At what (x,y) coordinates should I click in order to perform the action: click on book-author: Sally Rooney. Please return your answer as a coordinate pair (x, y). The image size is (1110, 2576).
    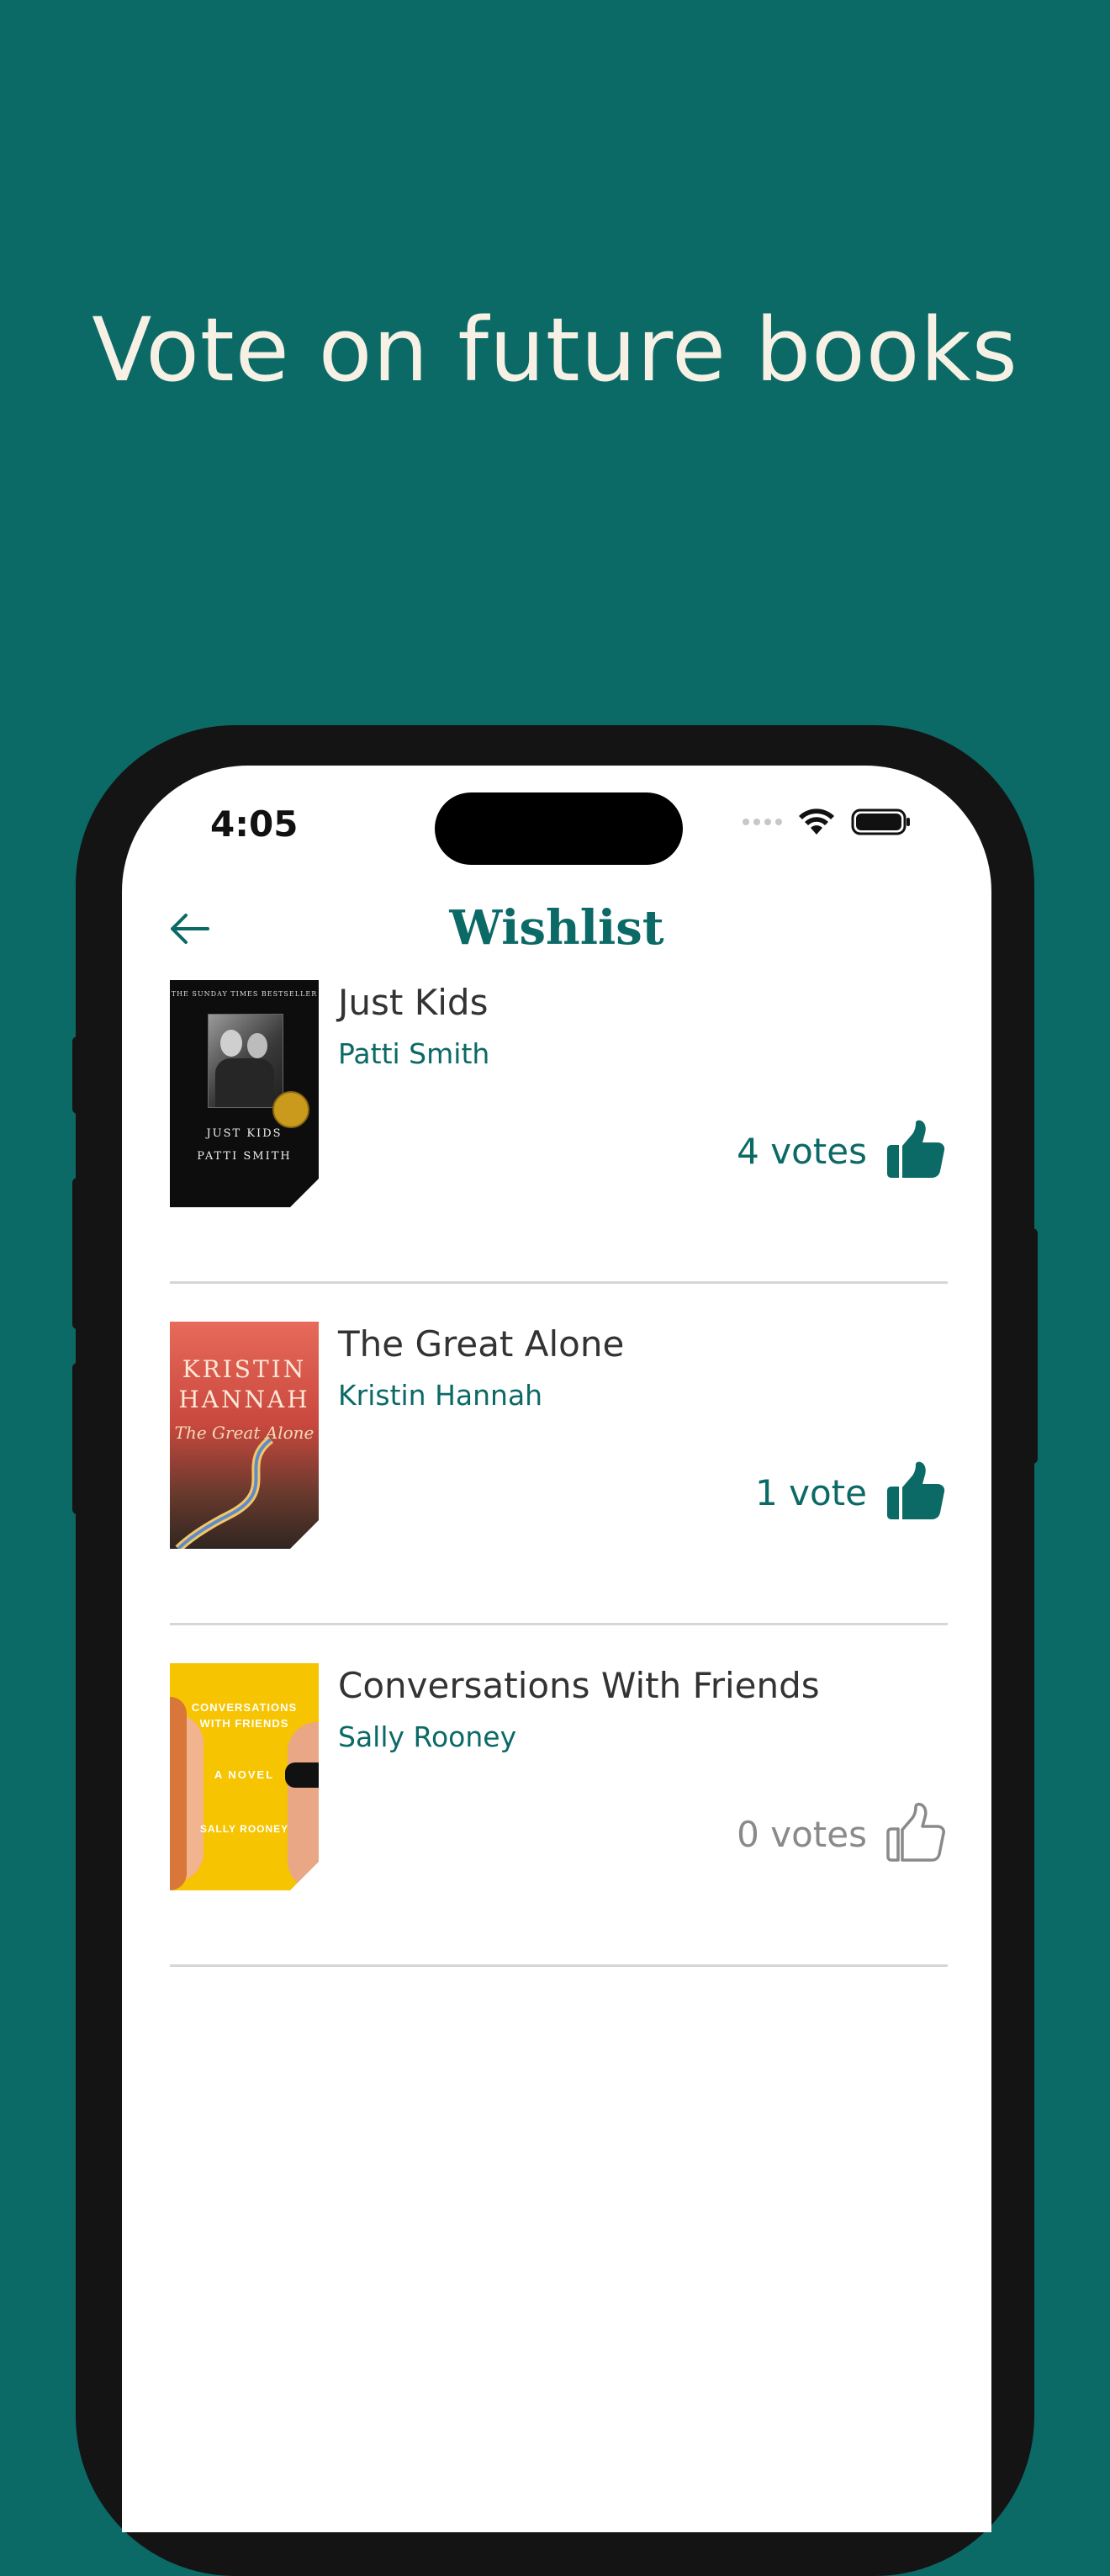
    Looking at the image, I should click on (427, 1736).